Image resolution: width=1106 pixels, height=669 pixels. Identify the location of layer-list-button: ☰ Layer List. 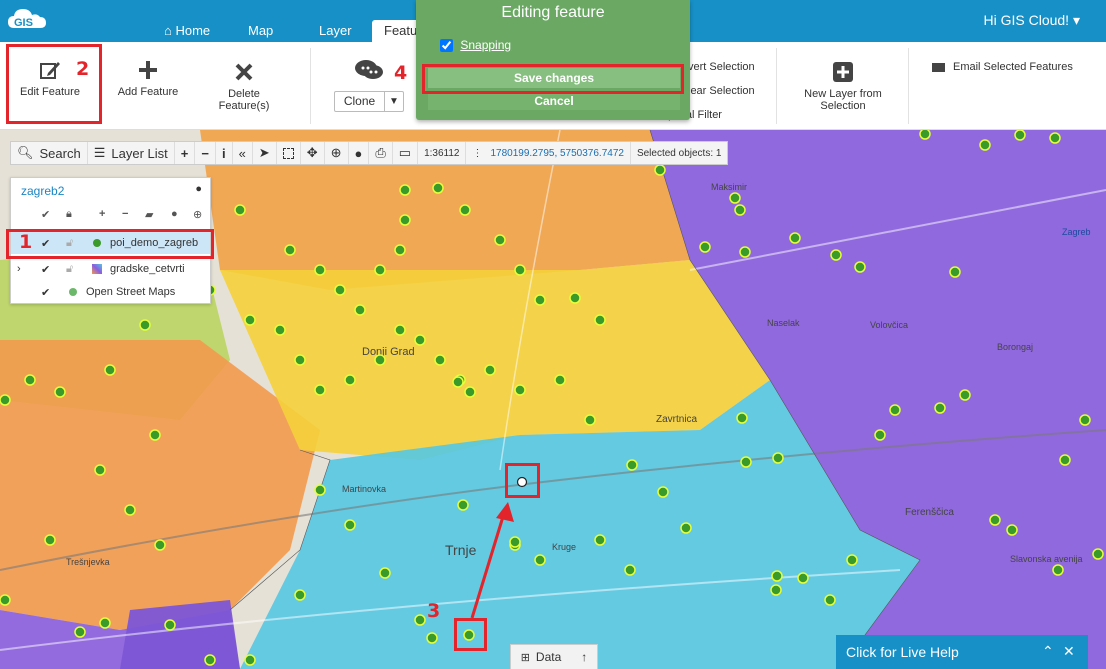
(131, 153).